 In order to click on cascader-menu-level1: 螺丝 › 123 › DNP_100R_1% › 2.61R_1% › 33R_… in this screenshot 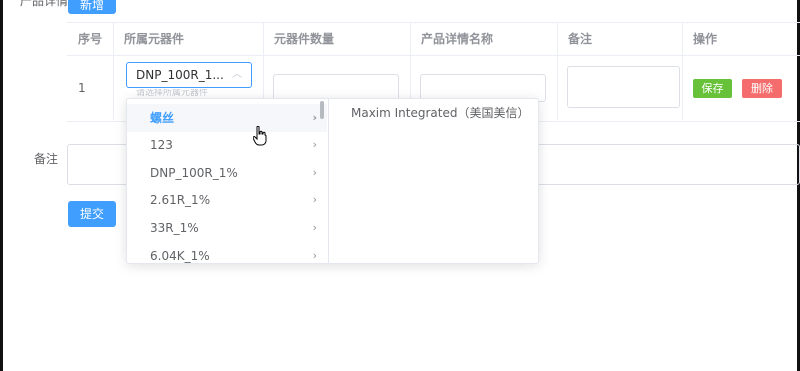, I will do `click(228, 181)`.